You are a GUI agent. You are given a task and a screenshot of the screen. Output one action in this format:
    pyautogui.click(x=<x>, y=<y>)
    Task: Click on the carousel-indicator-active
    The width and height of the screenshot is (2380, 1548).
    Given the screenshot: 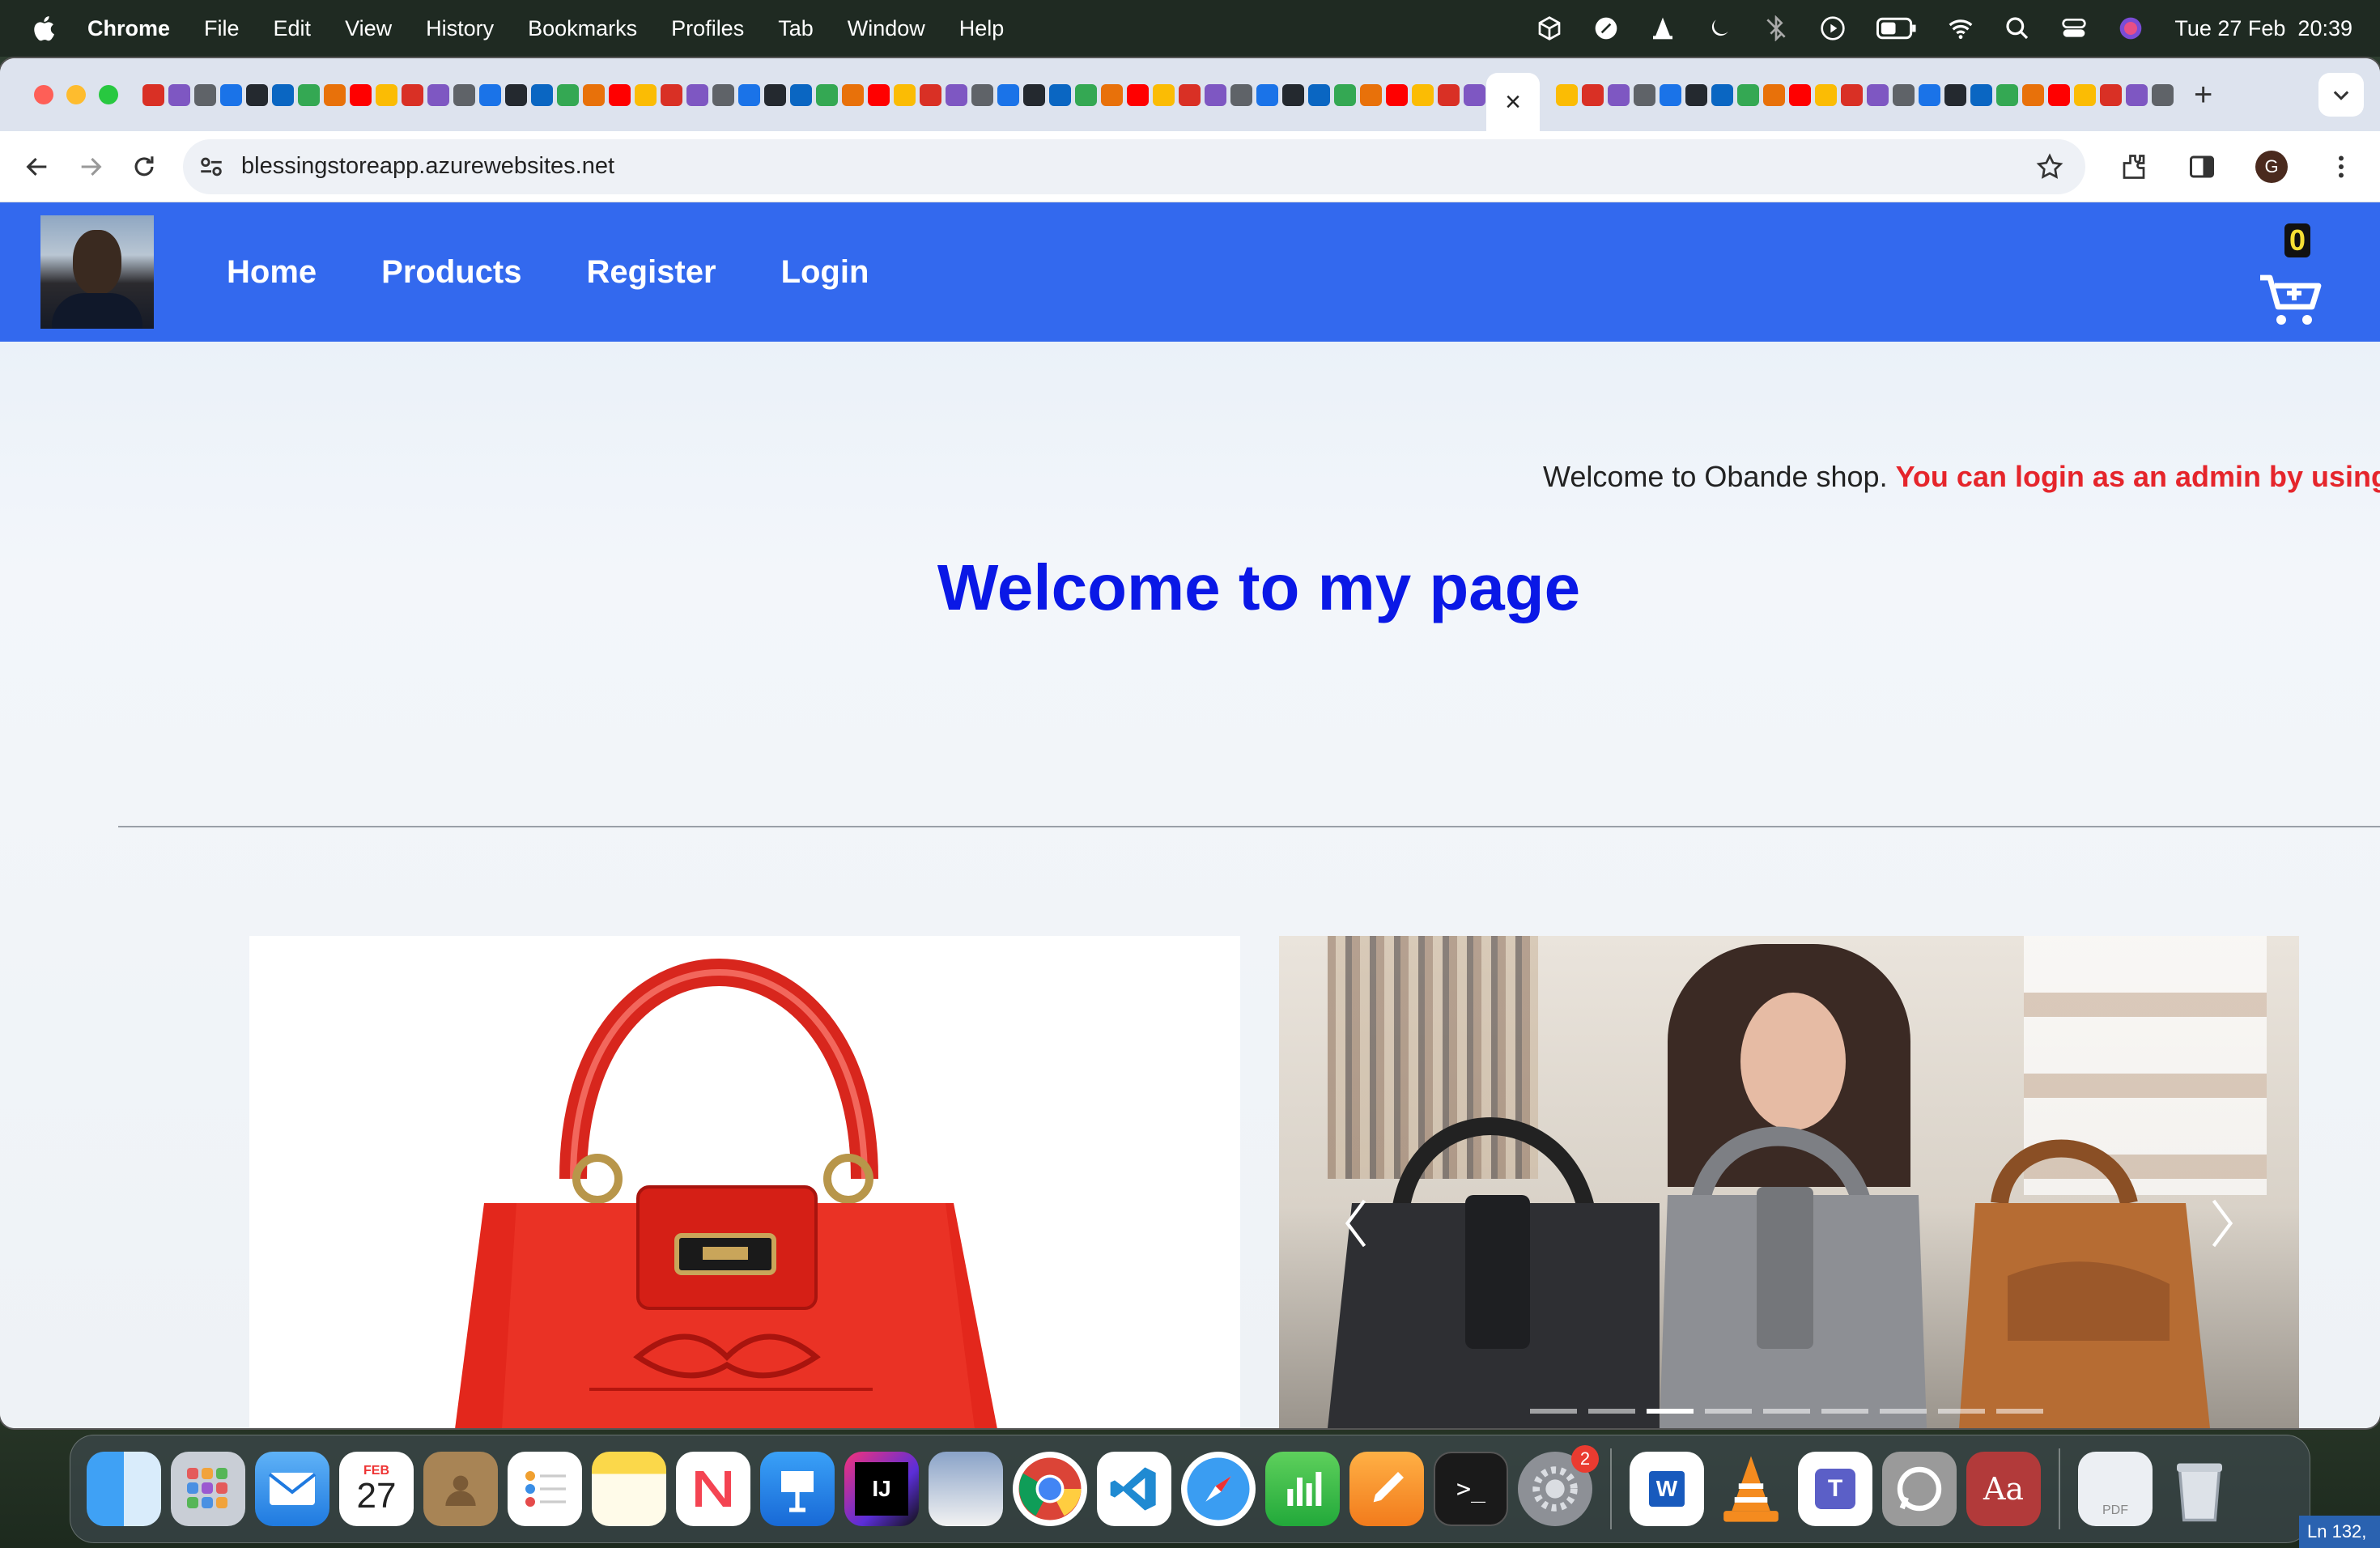 What is the action you would take?
    pyautogui.click(x=1670, y=1412)
    